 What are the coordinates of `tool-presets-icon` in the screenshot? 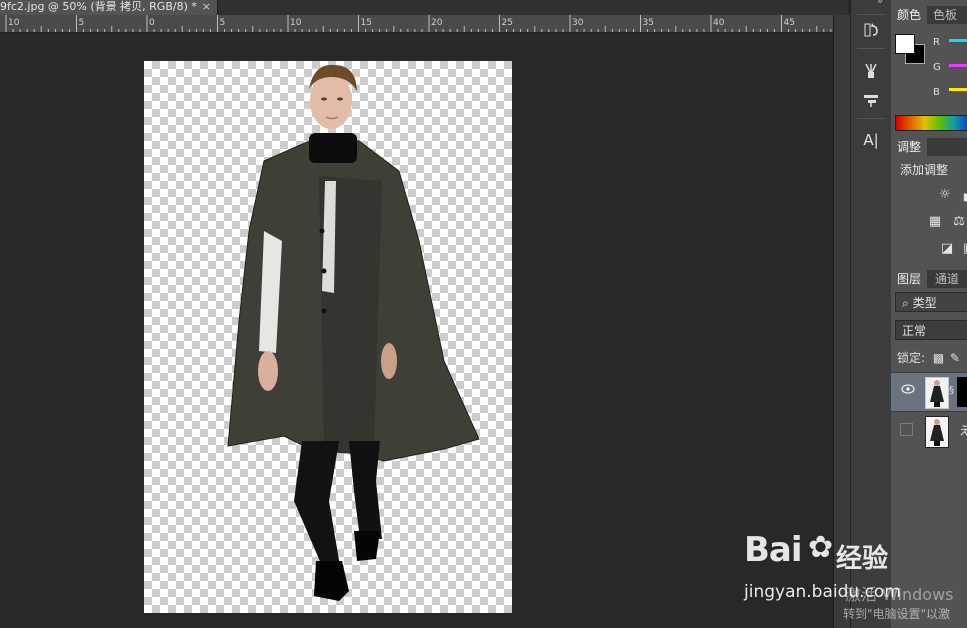 It's located at (871, 100).